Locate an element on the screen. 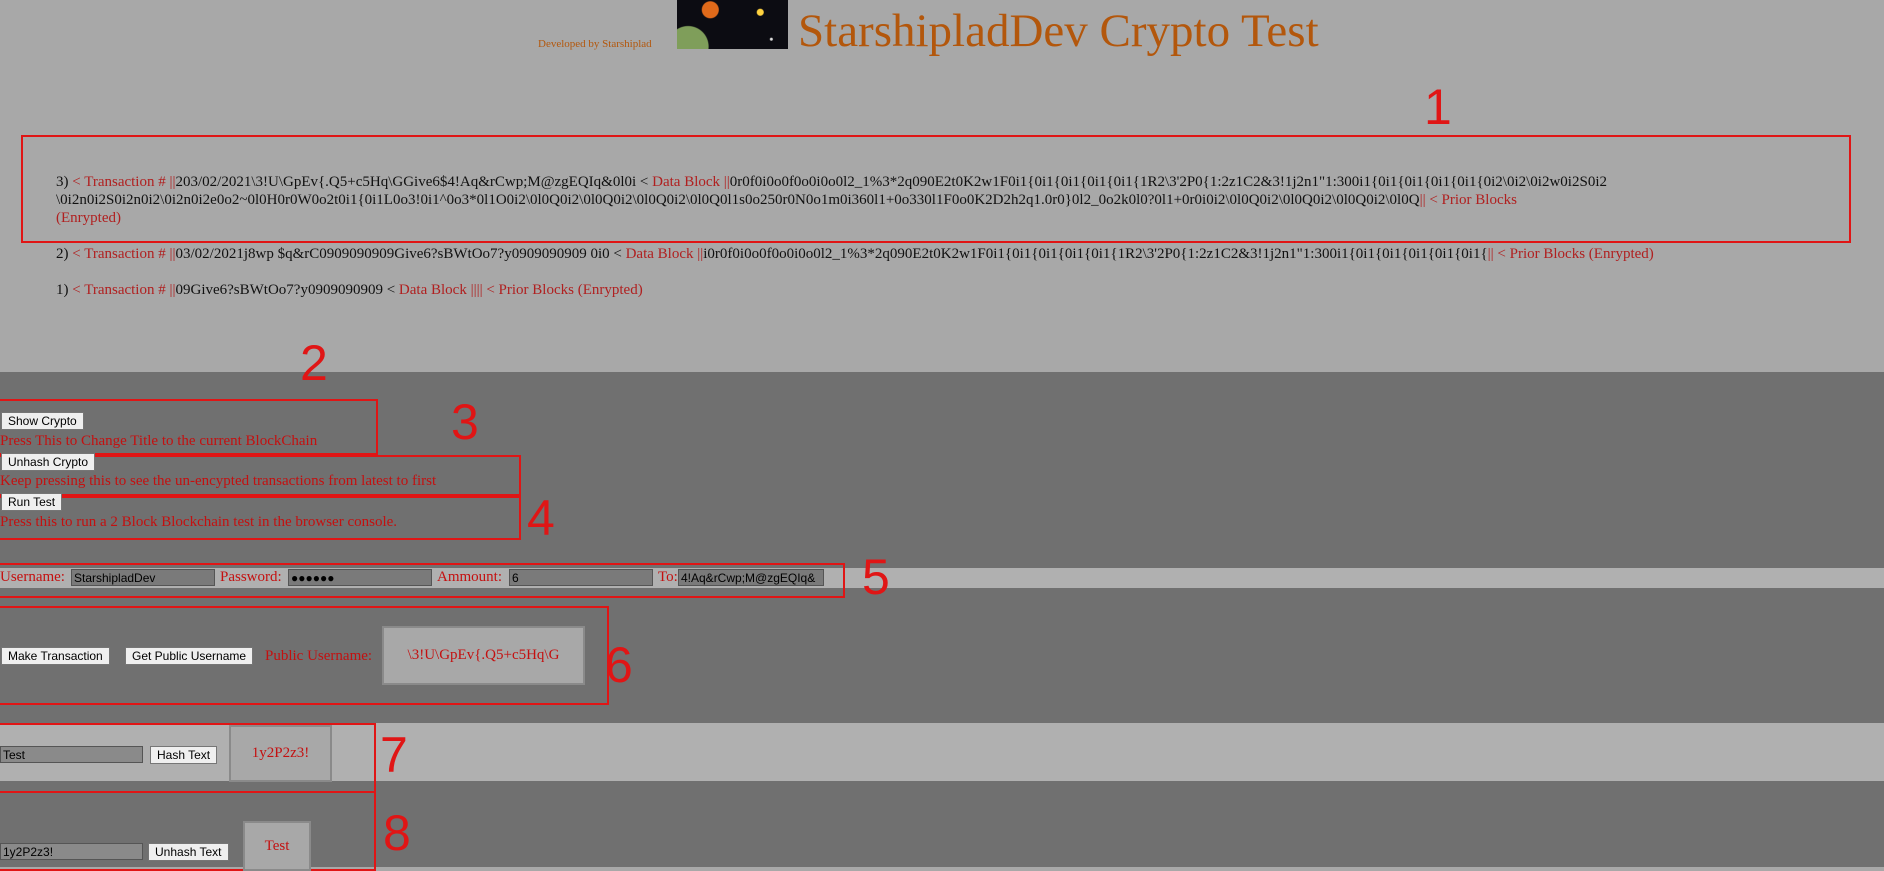  developer-credit: Developed by Starshiplad is located at coordinates (595, 44).